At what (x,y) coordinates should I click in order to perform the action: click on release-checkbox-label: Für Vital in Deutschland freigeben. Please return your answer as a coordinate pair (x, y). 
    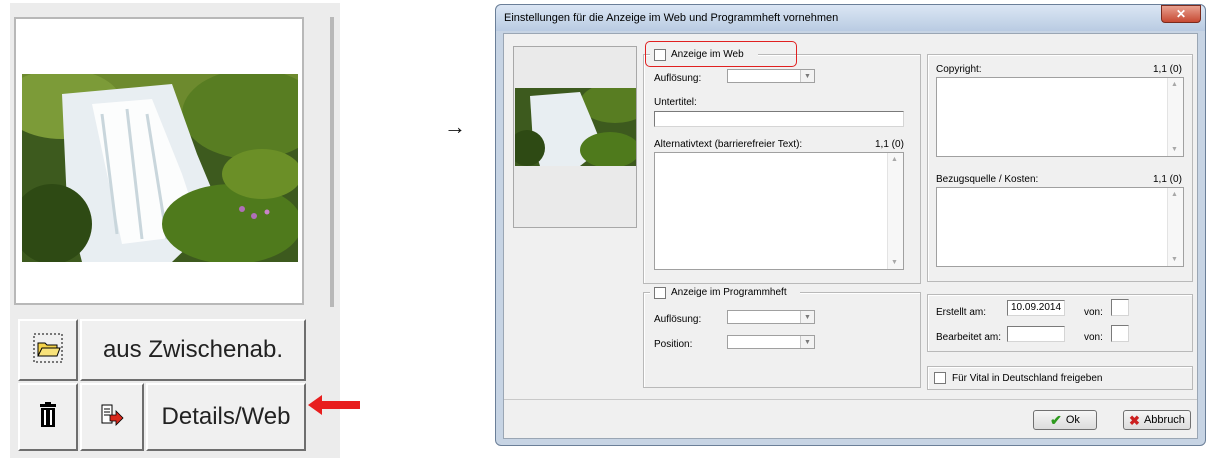
    Looking at the image, I should click on (1027, 378).